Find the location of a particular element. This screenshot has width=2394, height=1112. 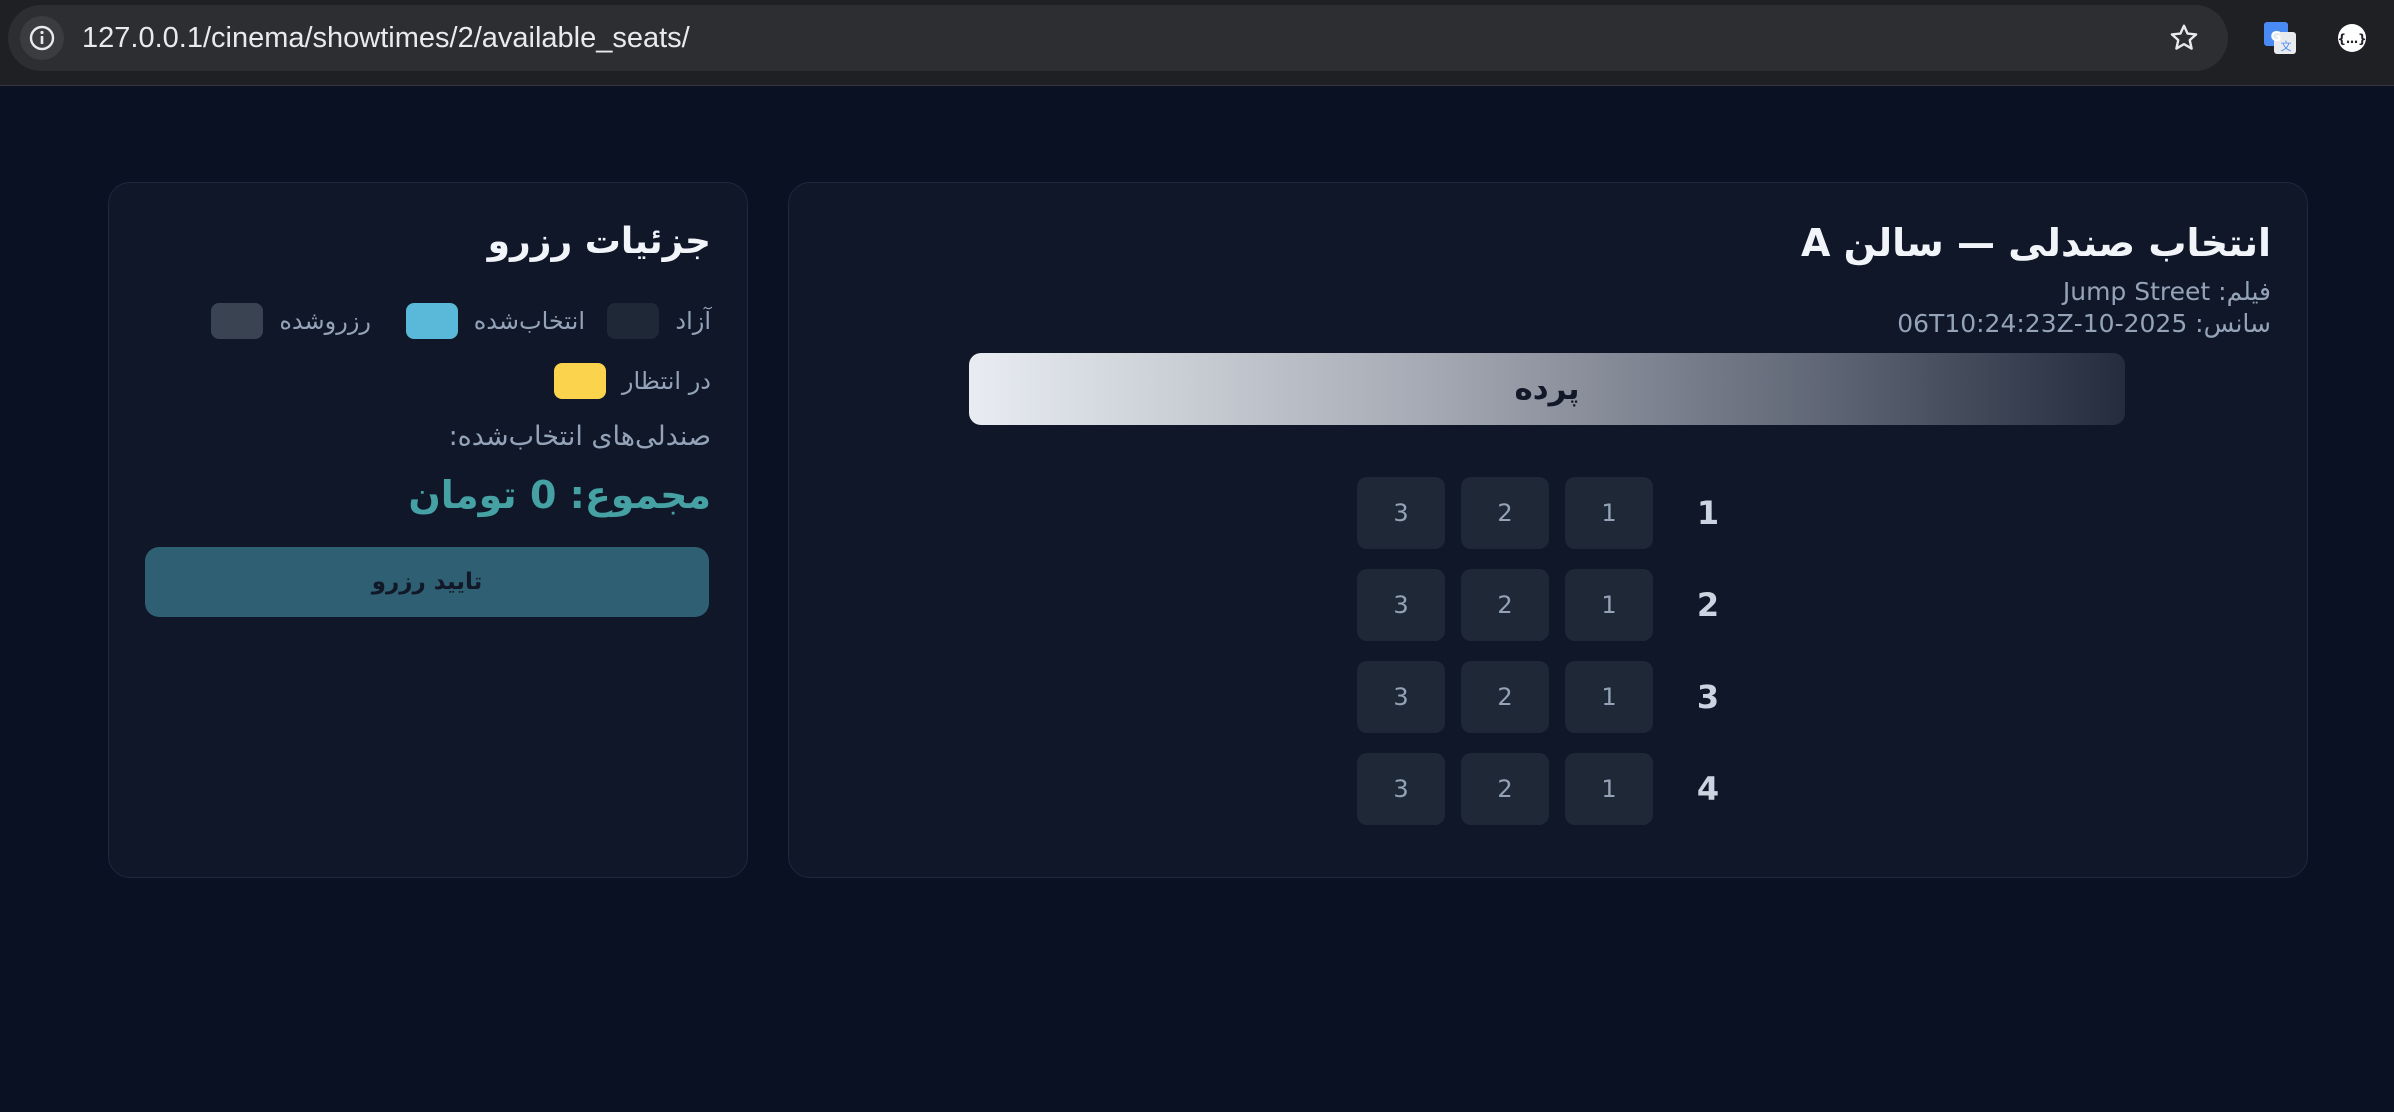

legend-free: آزاد is located at coordinates (659, 321).